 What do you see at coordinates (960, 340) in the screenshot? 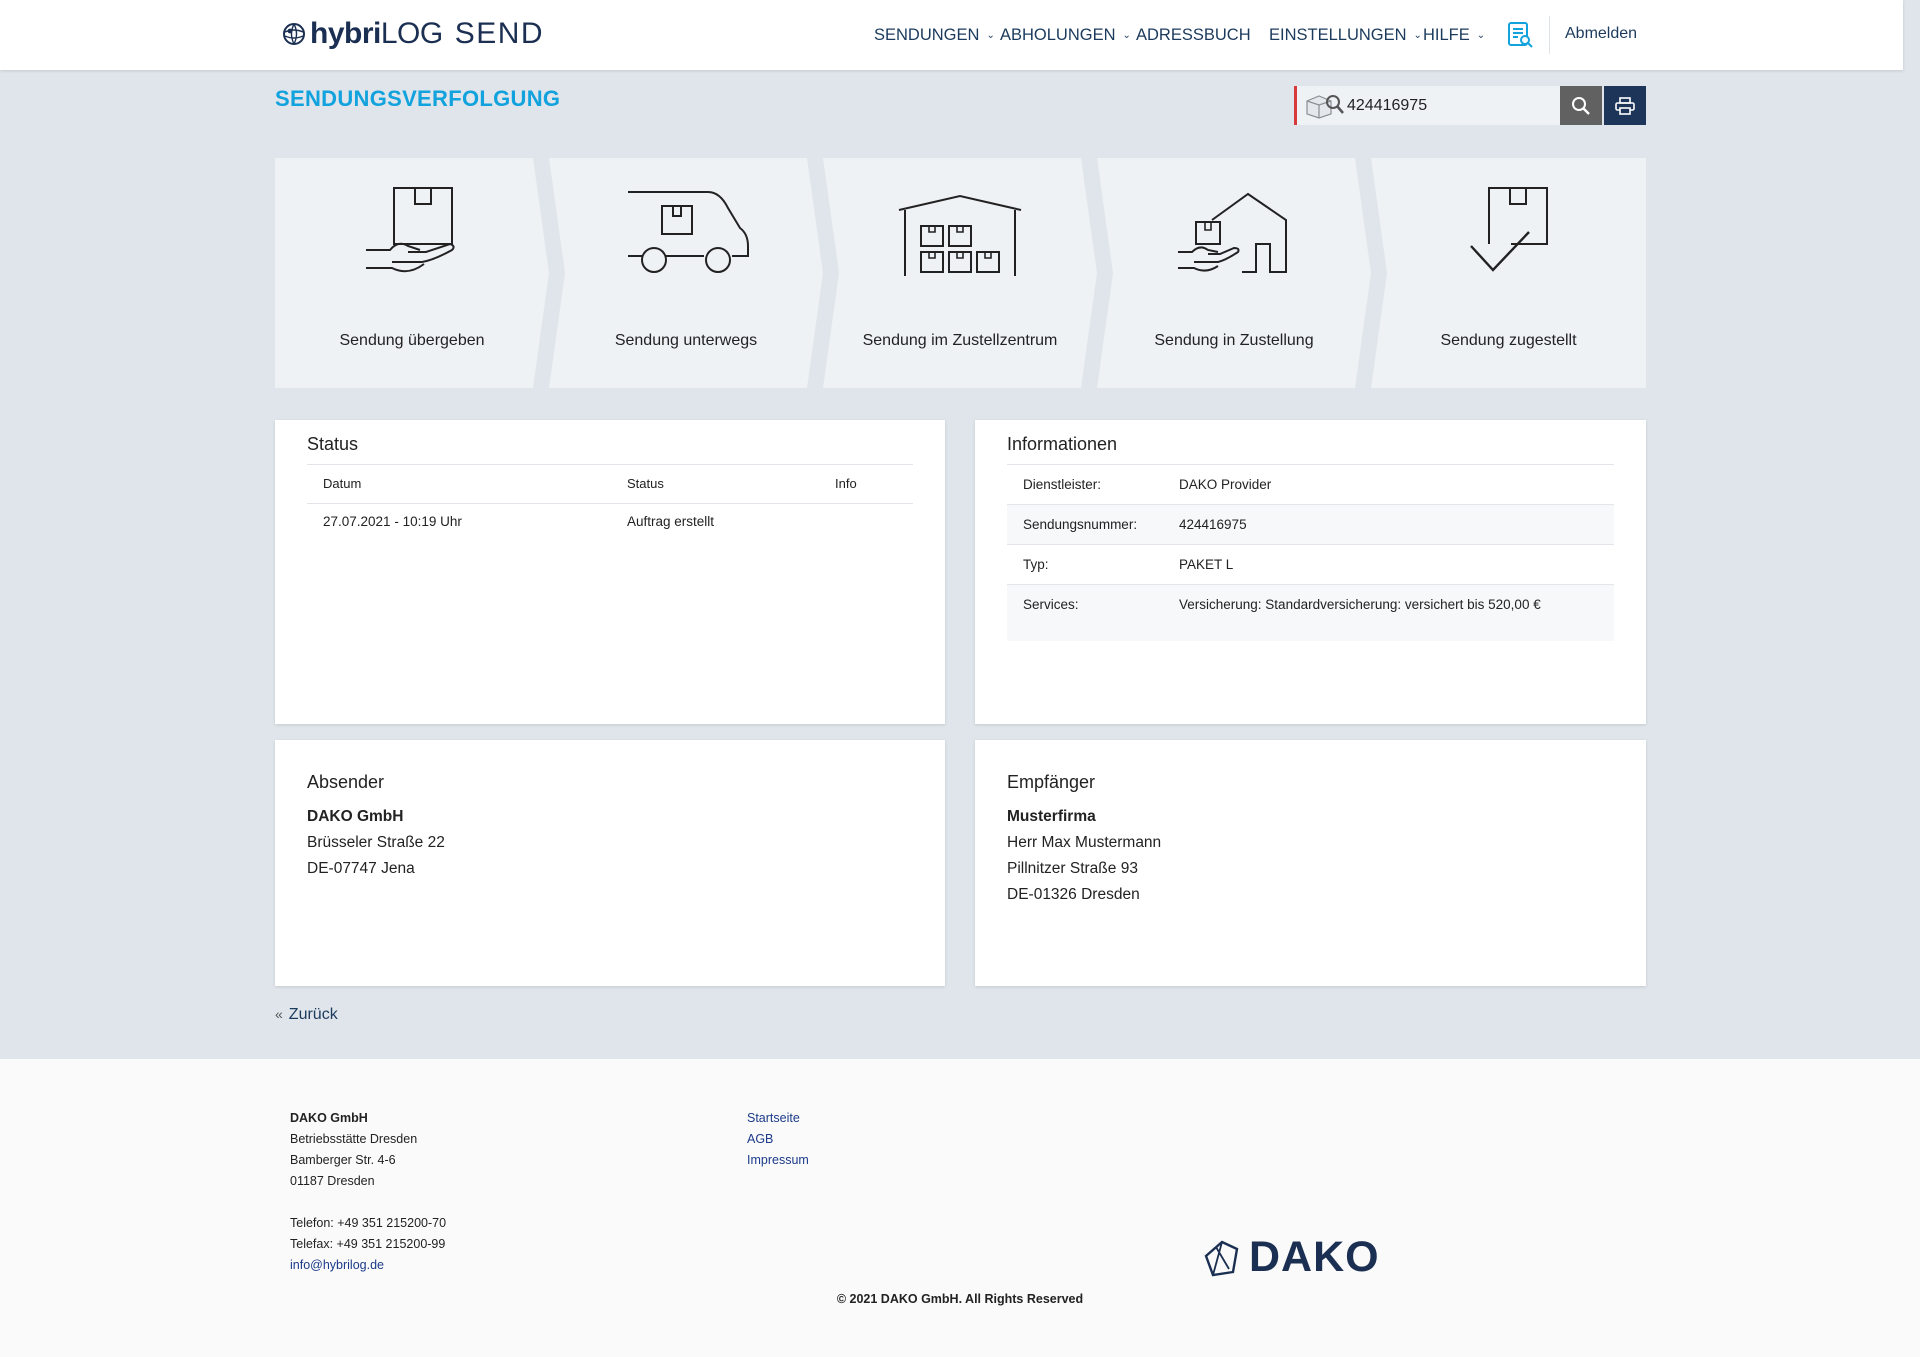
I see `step-label: Sendung im Zustellzentrum` at bounding box center [960, 340].